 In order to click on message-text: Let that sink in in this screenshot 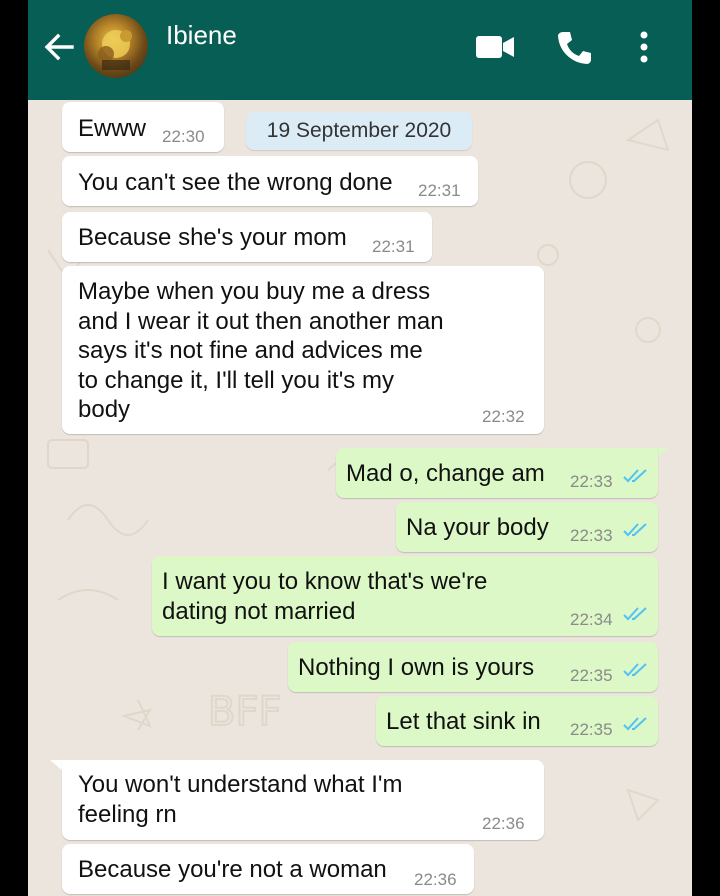, I will do `click(463, 721)`.